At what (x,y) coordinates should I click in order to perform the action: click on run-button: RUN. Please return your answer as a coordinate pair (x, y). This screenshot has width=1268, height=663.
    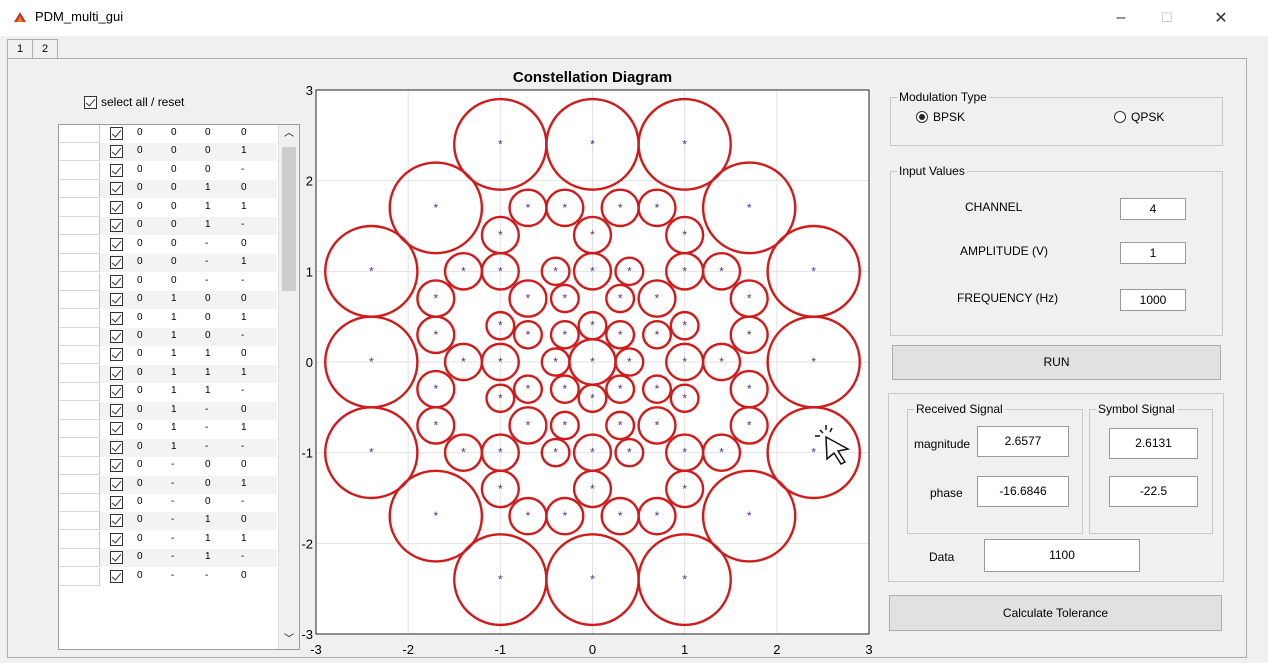
    Looking at the image, I should click on (1056, 362).